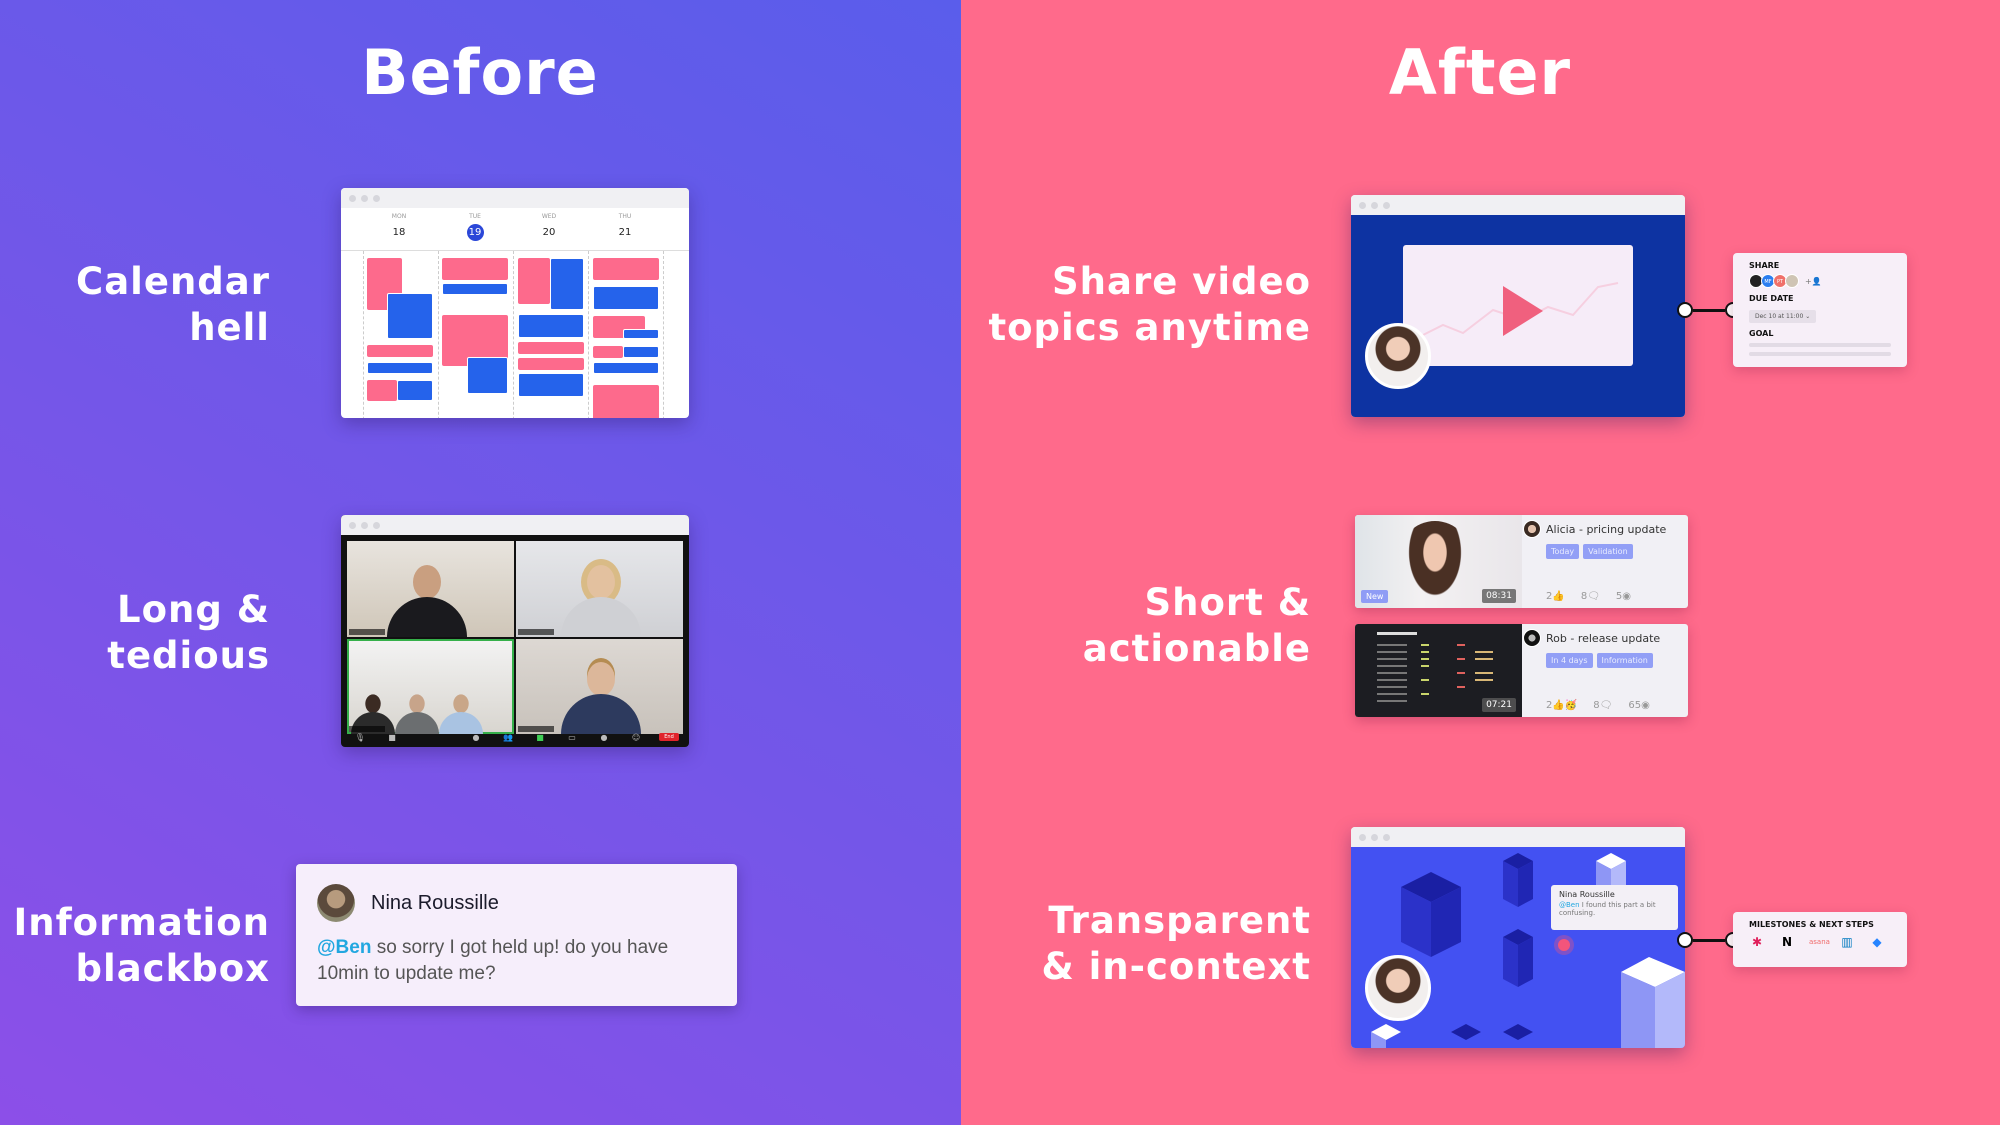  Describe the element at coordinates (1564, 945) in the screenshot. I see `comment-pin` at that location.